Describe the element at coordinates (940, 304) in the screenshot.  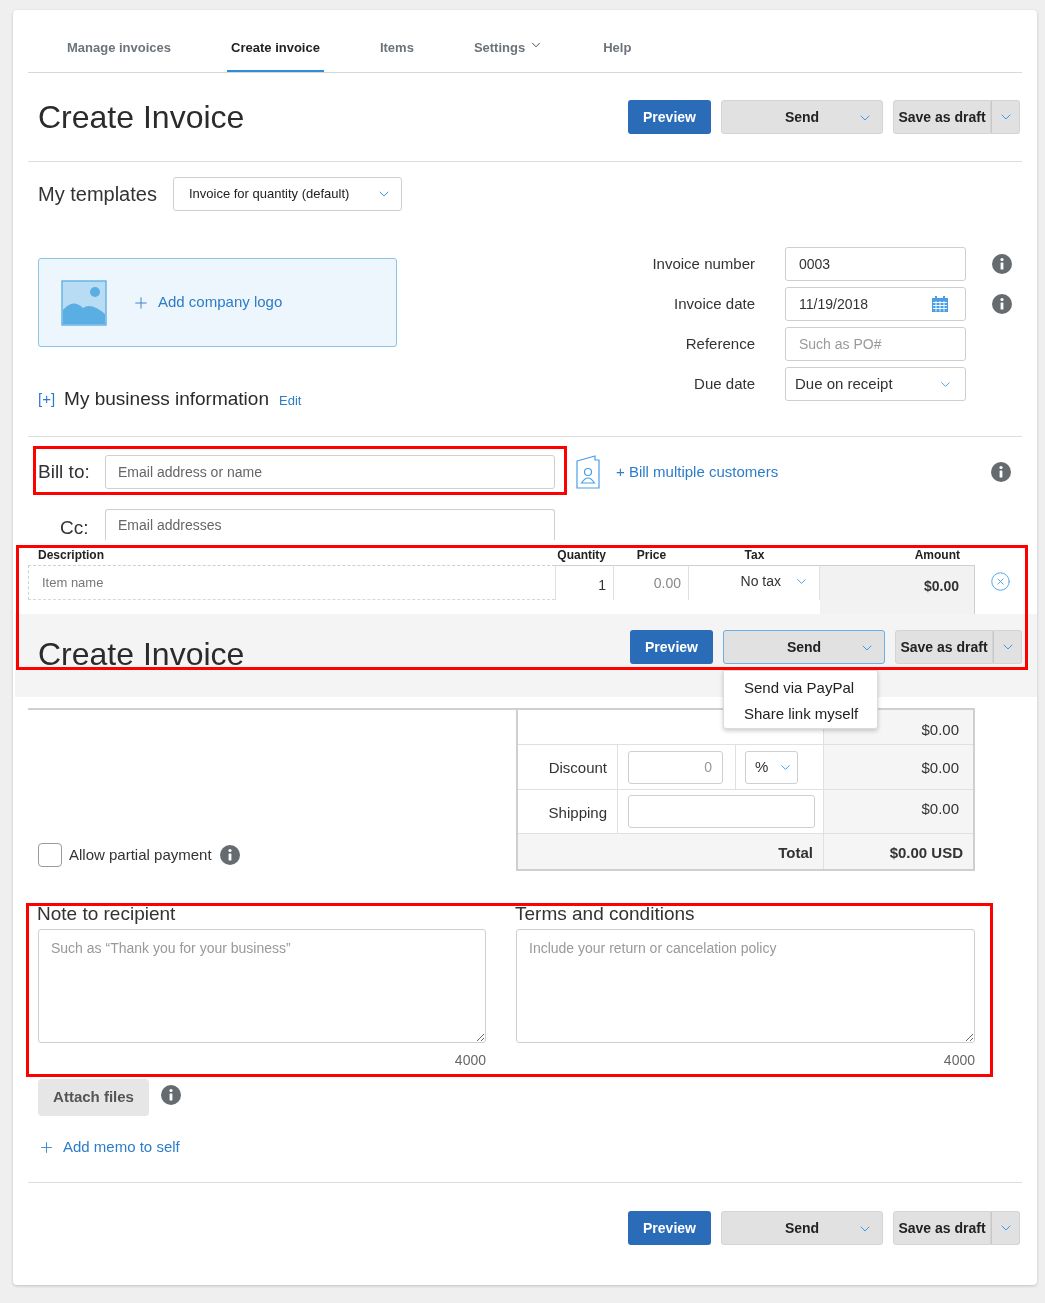
I see `calendar-icon` at that location.